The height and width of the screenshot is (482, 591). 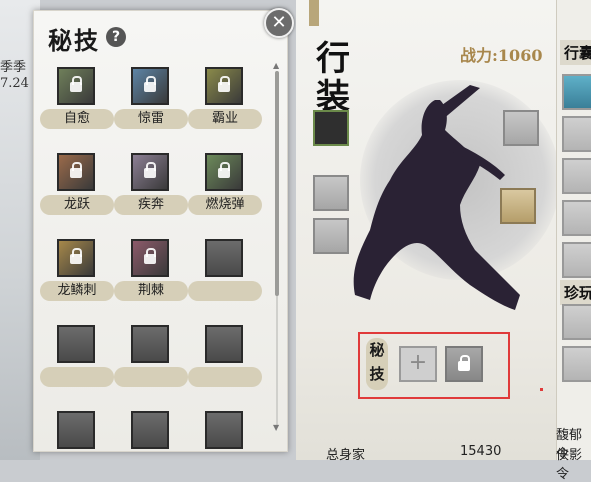 I want to click on scrollbar: ▲ ▼, so click(x=276, y=246).